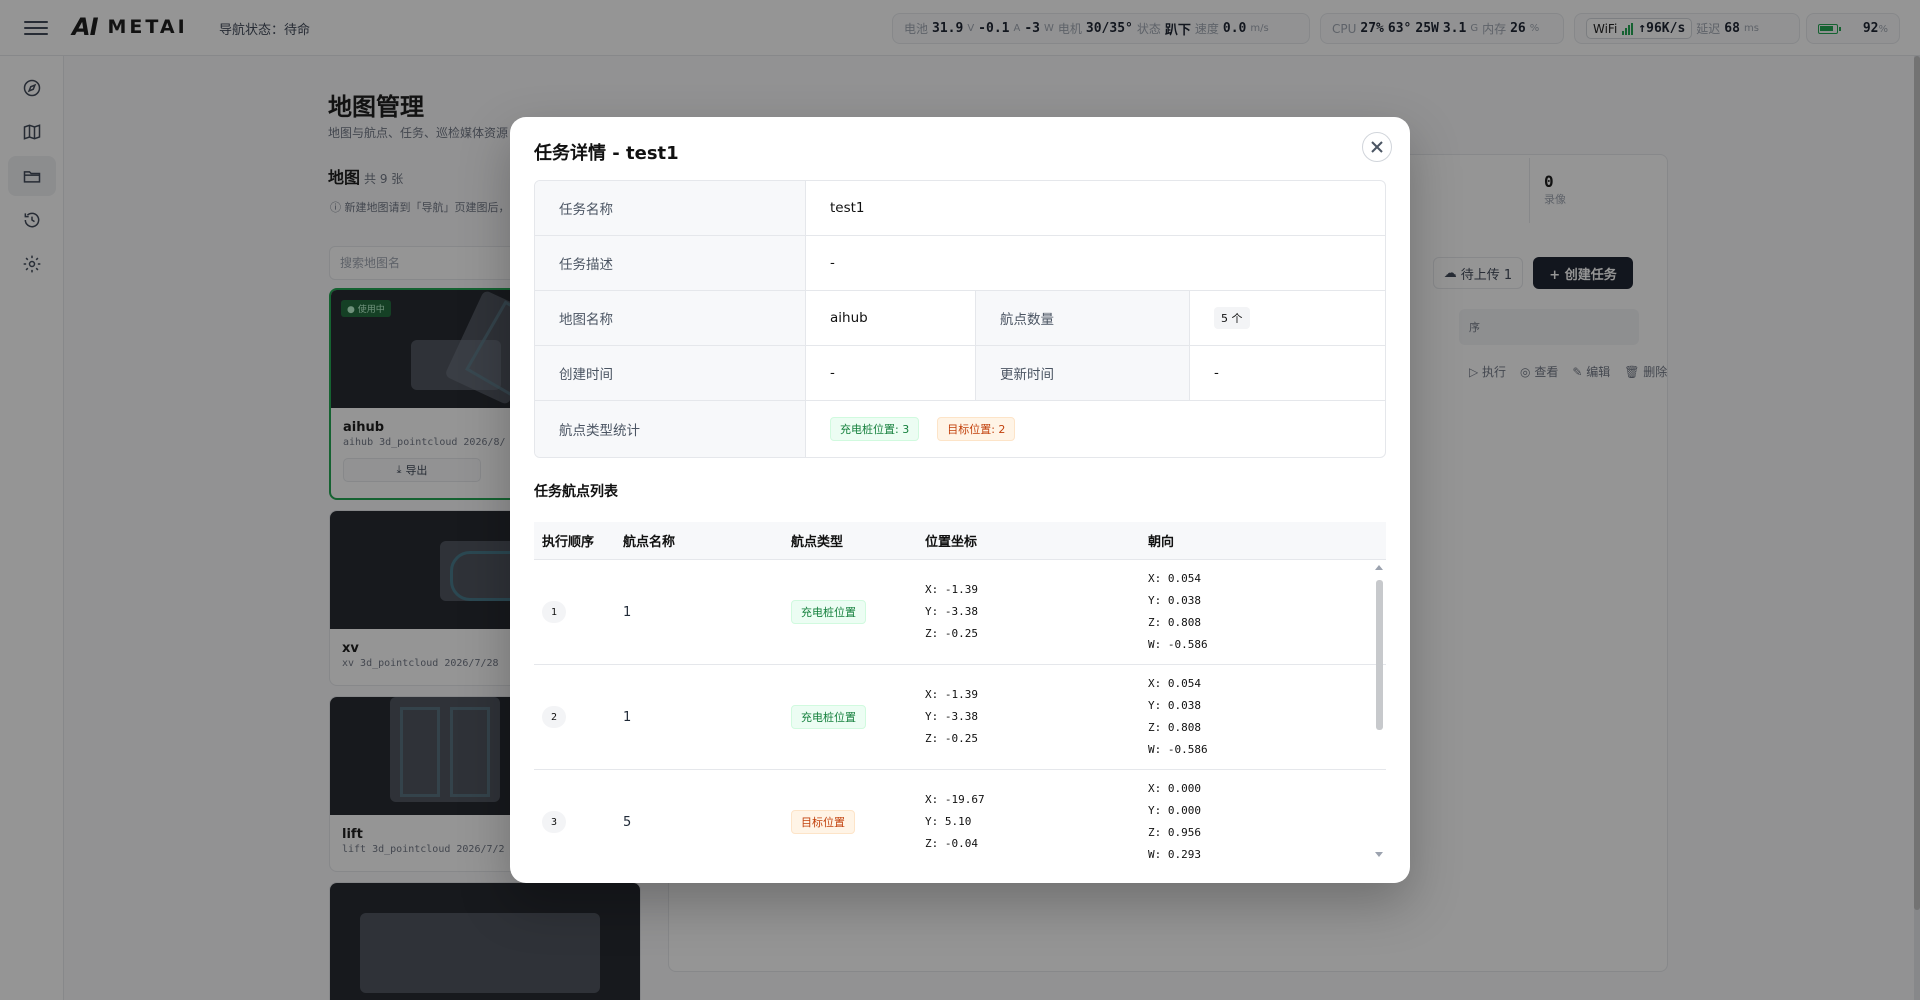 This screenshot has width=1920, height=1000. I want to click on orientation-values: X: 0.000 Y: 0.000 Z: 0.956 W: 0.293, so click(1258, 820).